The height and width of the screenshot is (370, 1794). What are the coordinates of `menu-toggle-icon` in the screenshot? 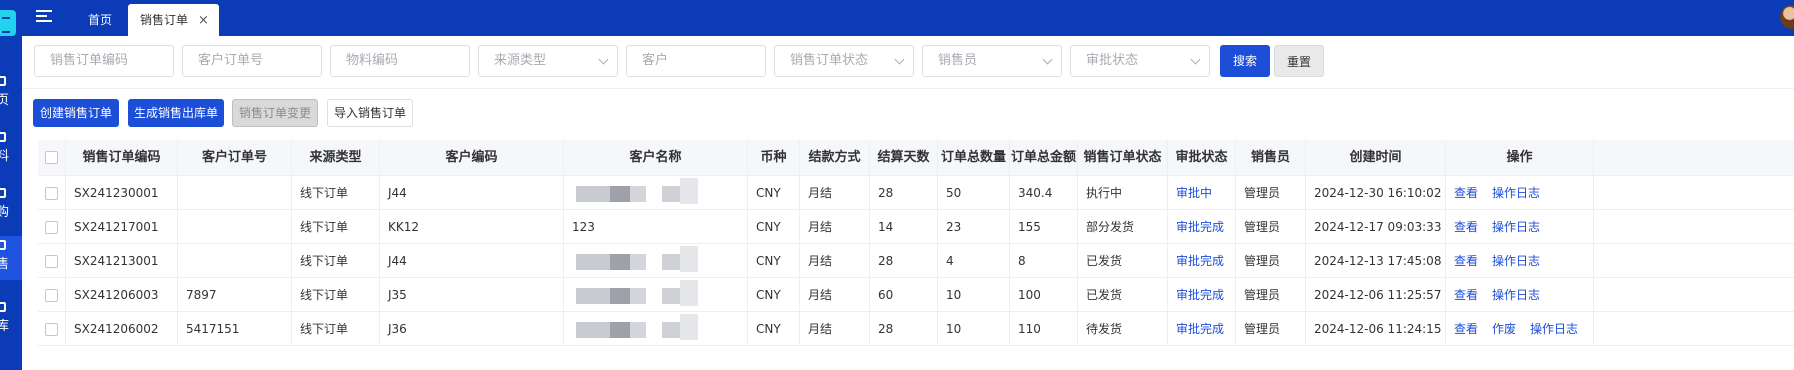 It's located at (44, 17).